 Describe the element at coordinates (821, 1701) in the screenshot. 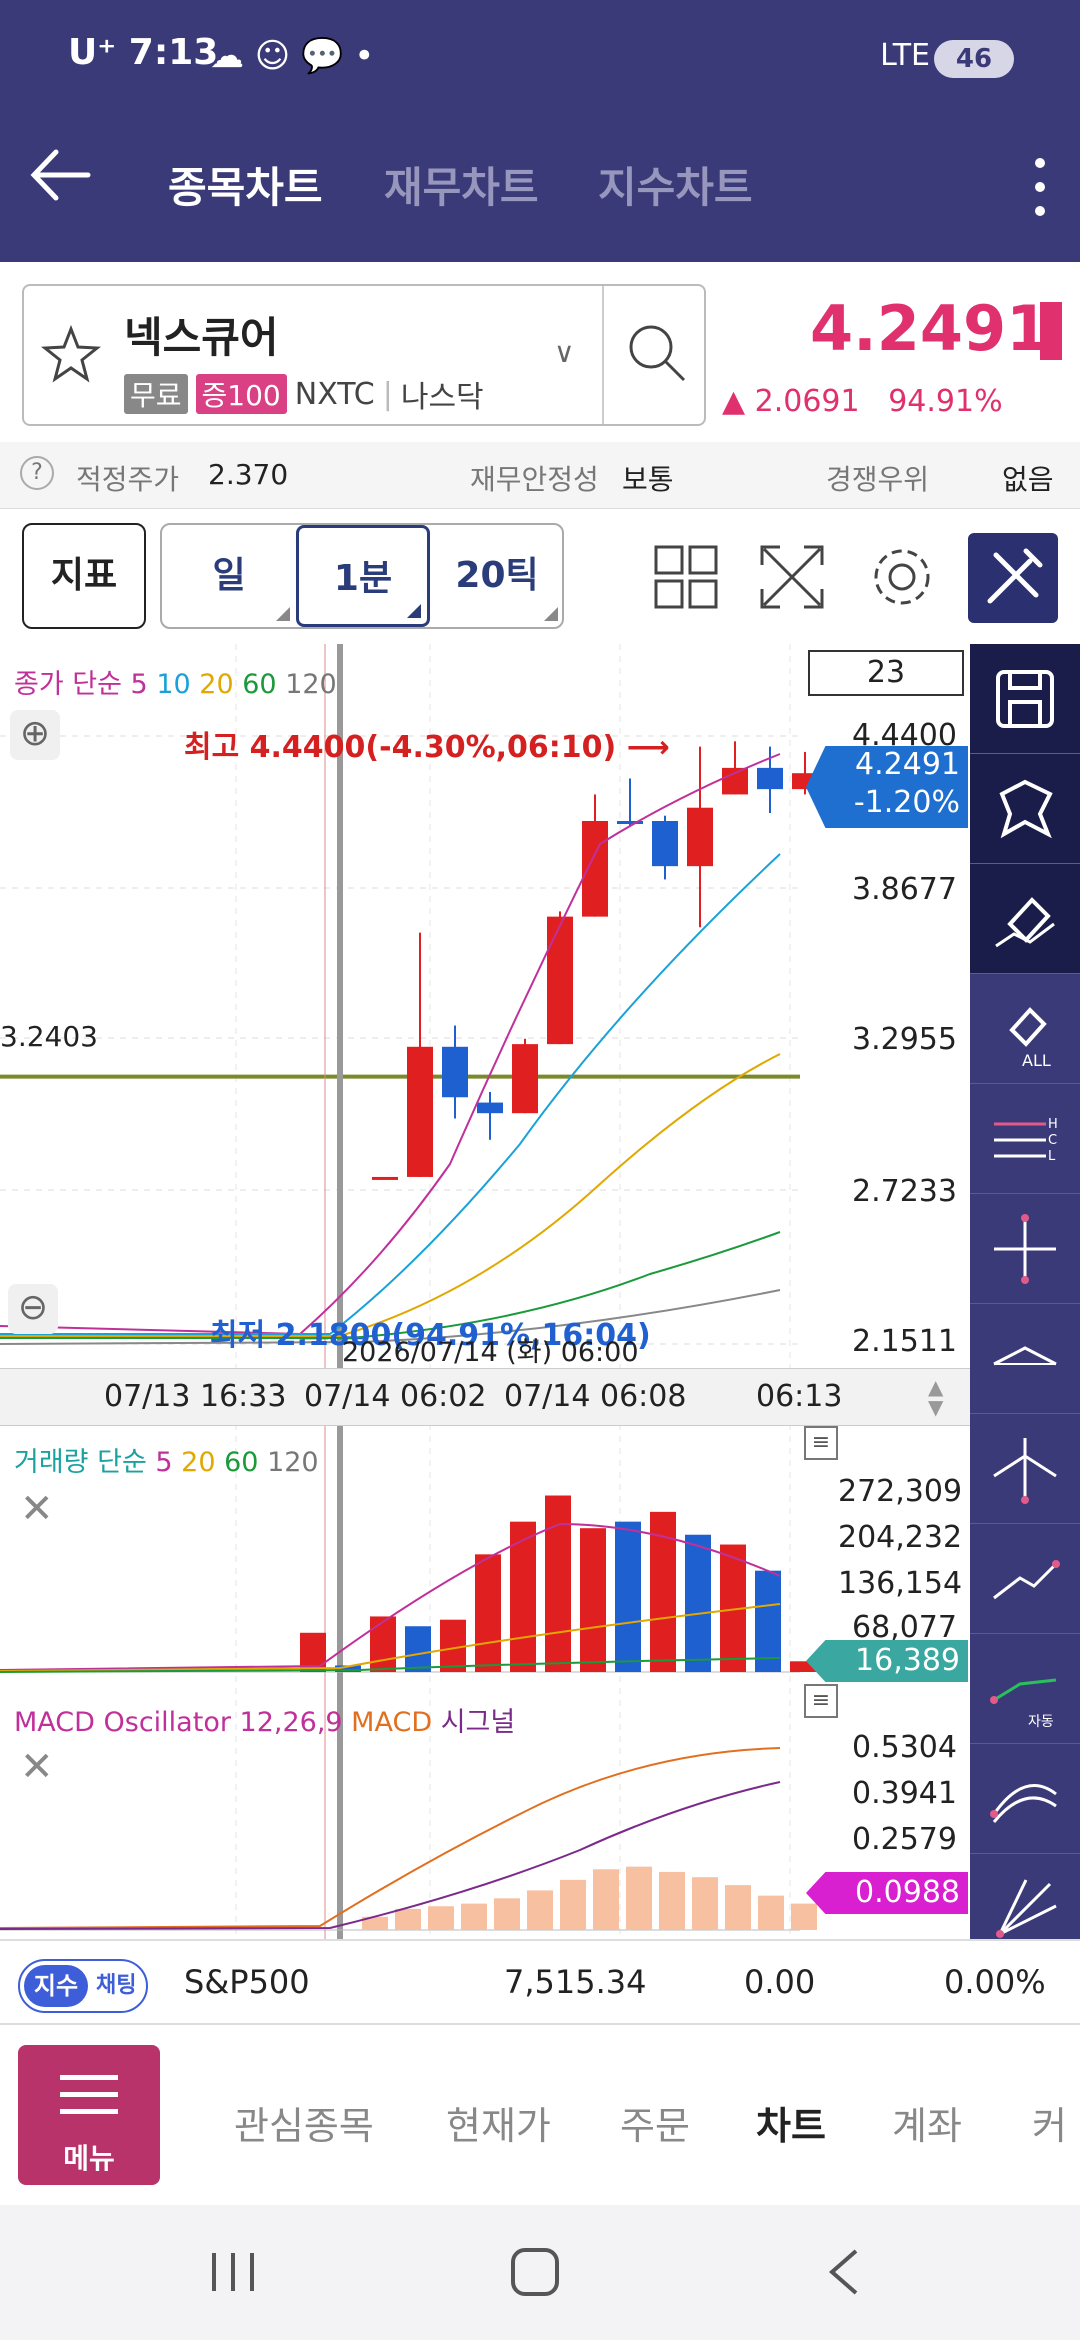

I see `macd-menu-icon: ≡` at that location.